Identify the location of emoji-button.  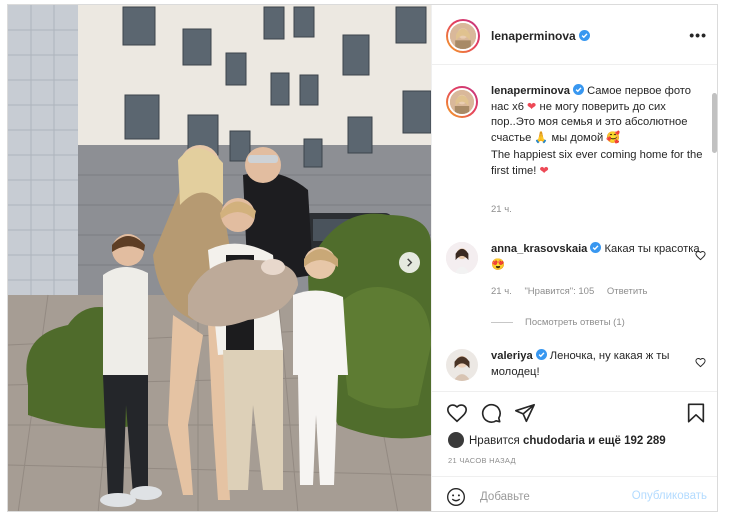
(456, 497).